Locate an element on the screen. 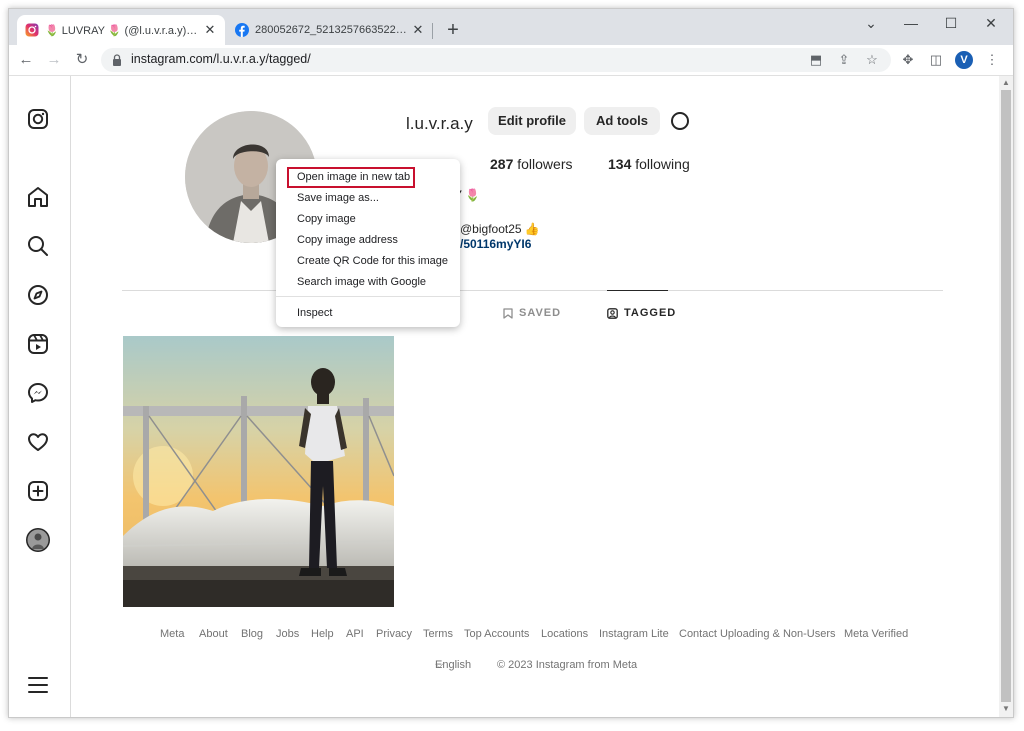 The image size is (1024, 731). footer-link: Top Accounts is located at coordinates (496, 634).